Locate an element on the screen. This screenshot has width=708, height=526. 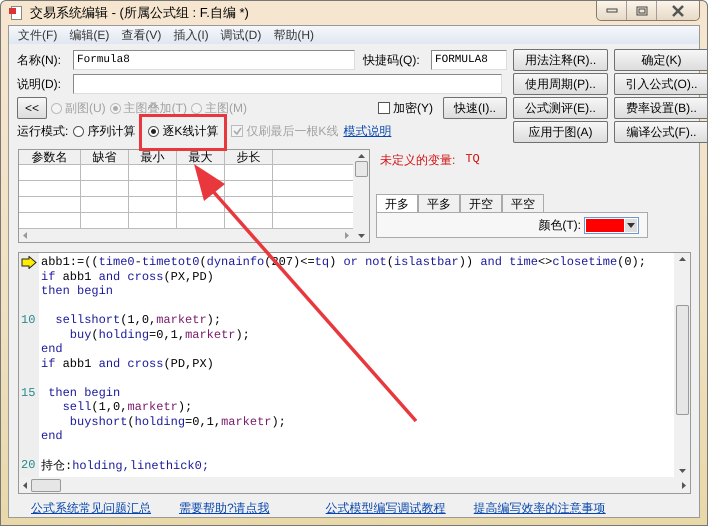
scroll-down-icon is located at coordinates (361, 236).